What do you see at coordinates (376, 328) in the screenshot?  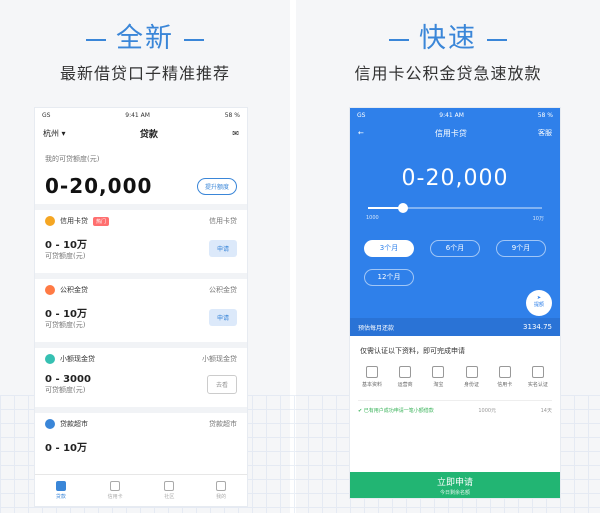 I see `monthly-label: 预估每月还款` at bounding box center [376, 328].